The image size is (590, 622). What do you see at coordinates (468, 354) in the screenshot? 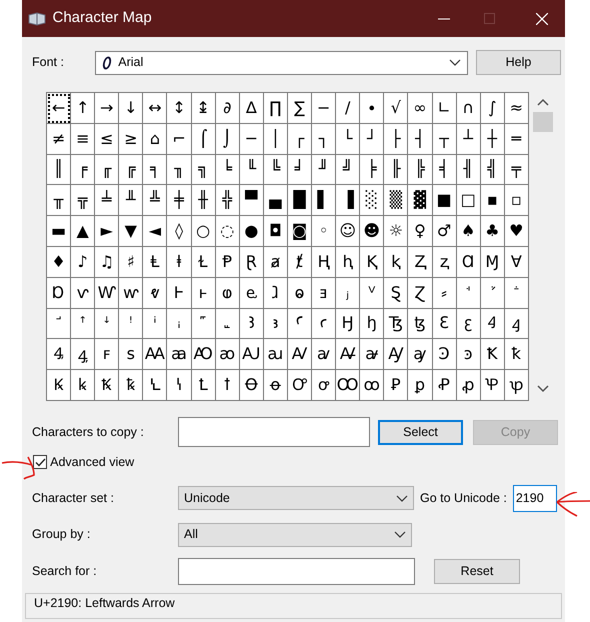
I see `character-cell: ꜿ` at bounding box center [468, 354].